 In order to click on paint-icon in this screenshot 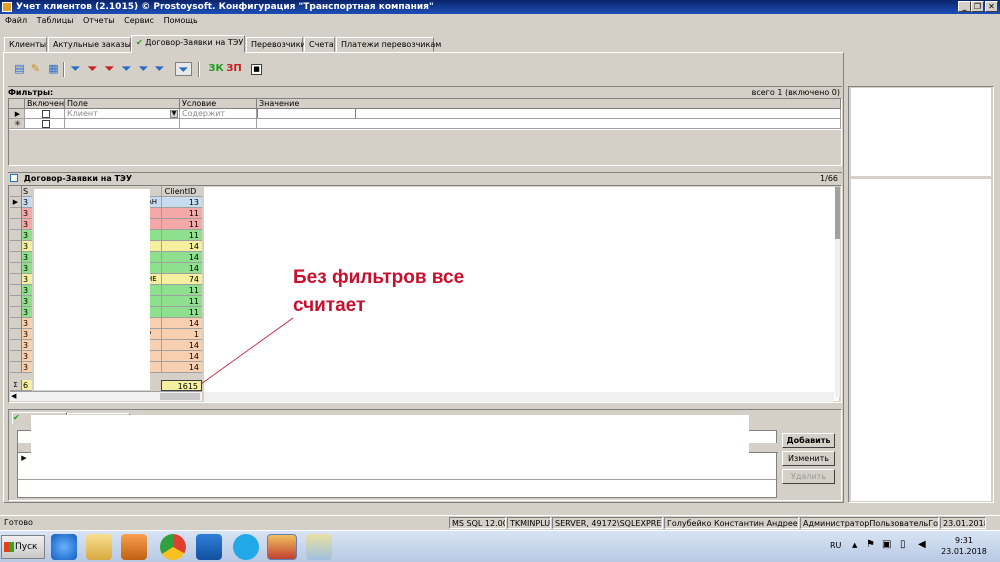, I will do `click(319, 547)`.